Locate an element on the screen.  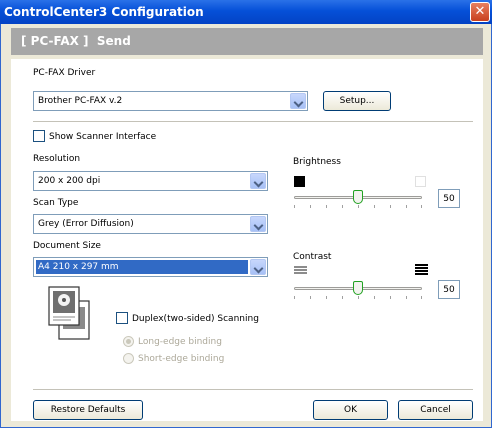
scan-type-value: Grey (Error Diffusion) is located at coordinates (86, 224).